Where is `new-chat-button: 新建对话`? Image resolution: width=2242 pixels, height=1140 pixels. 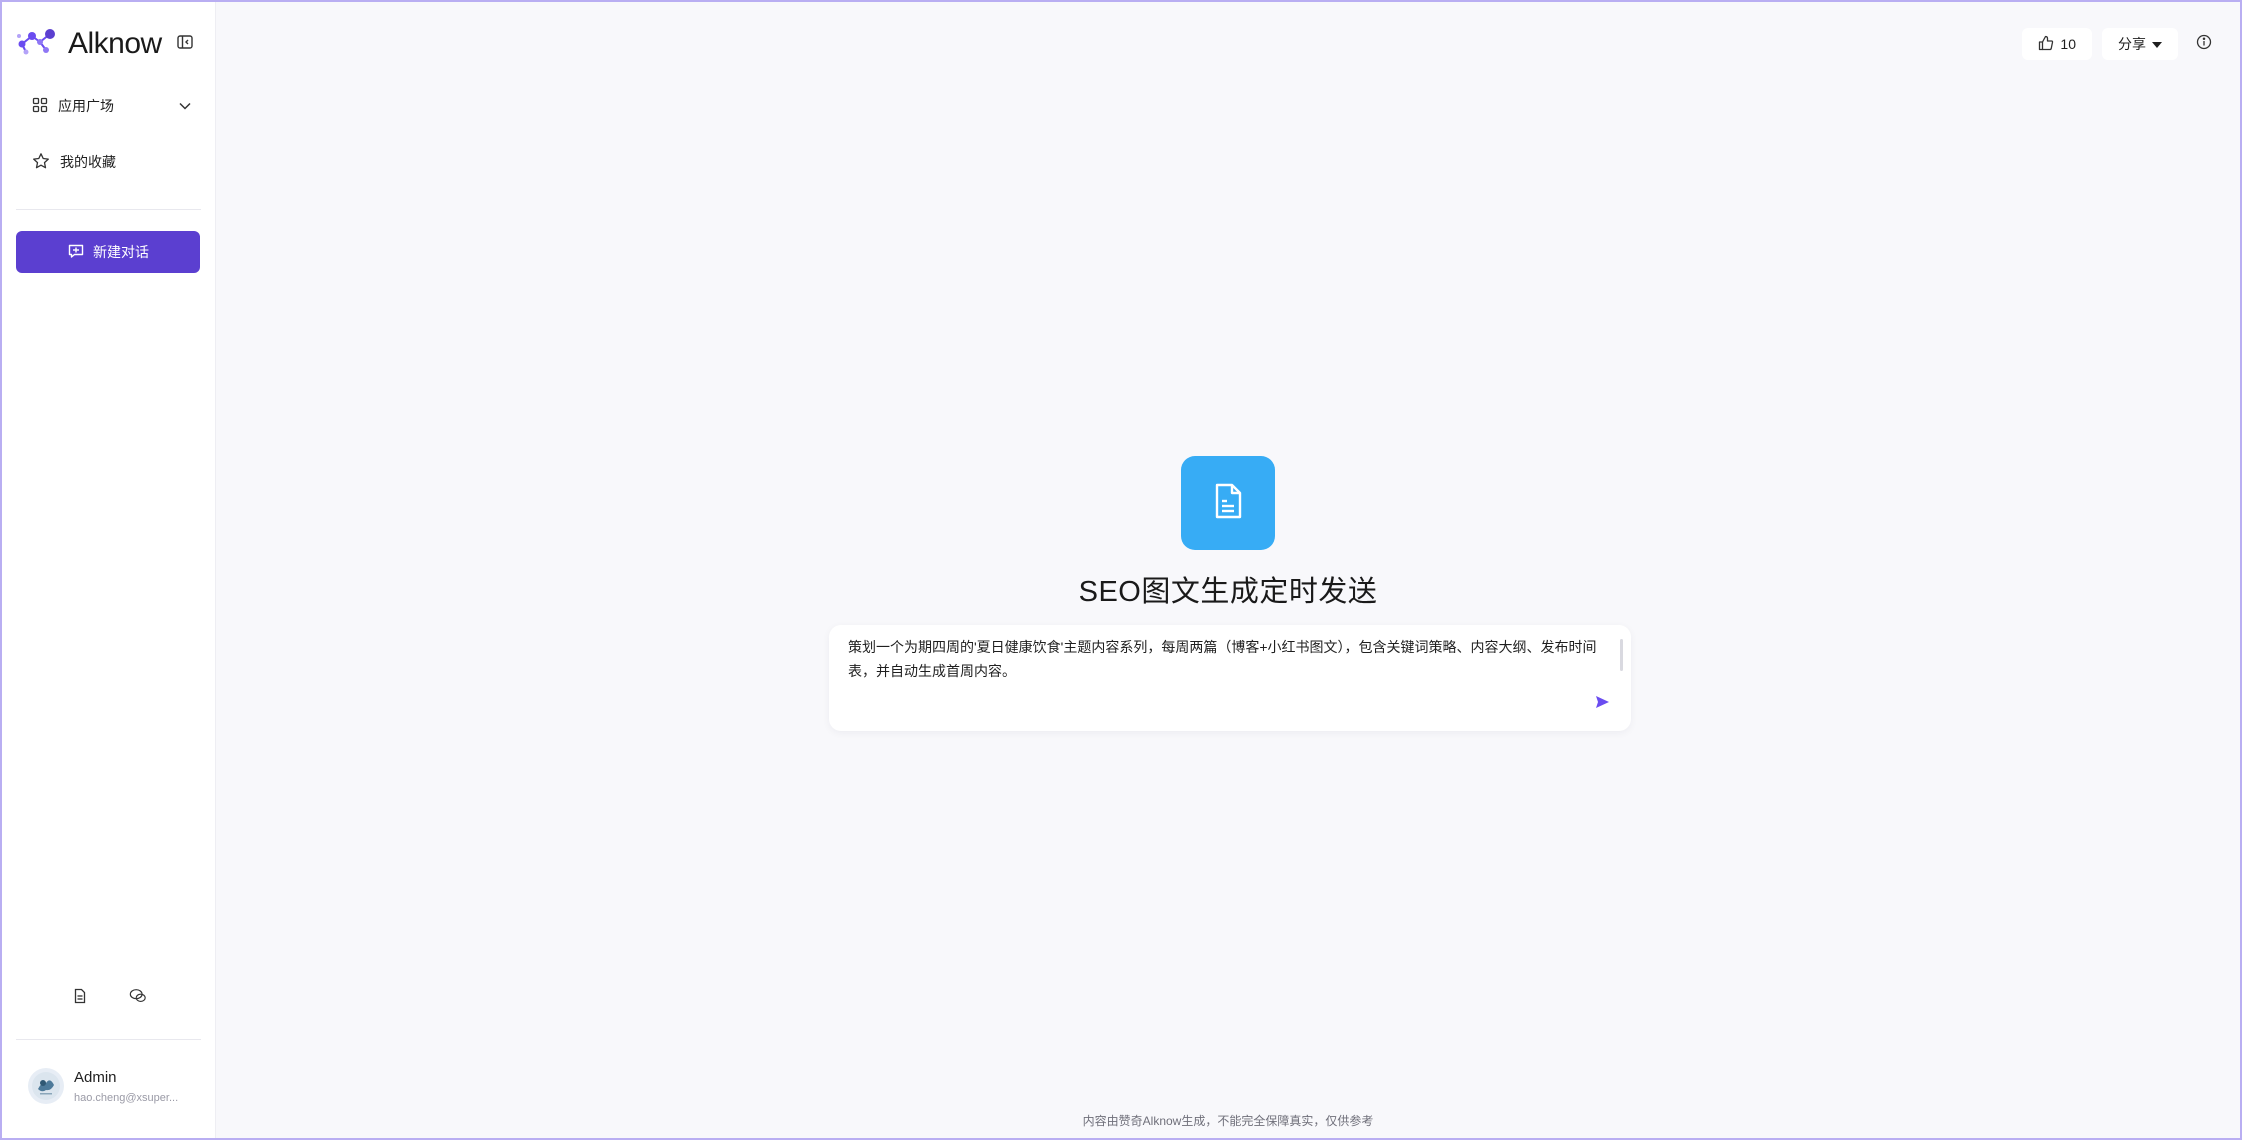
new-chat-button: 新建对话 is located at coordinates (108, 252).